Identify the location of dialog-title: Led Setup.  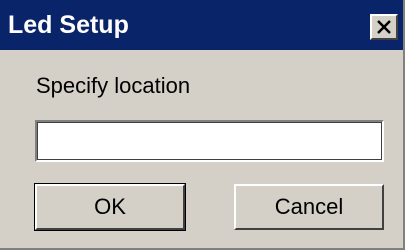
(68, 25).